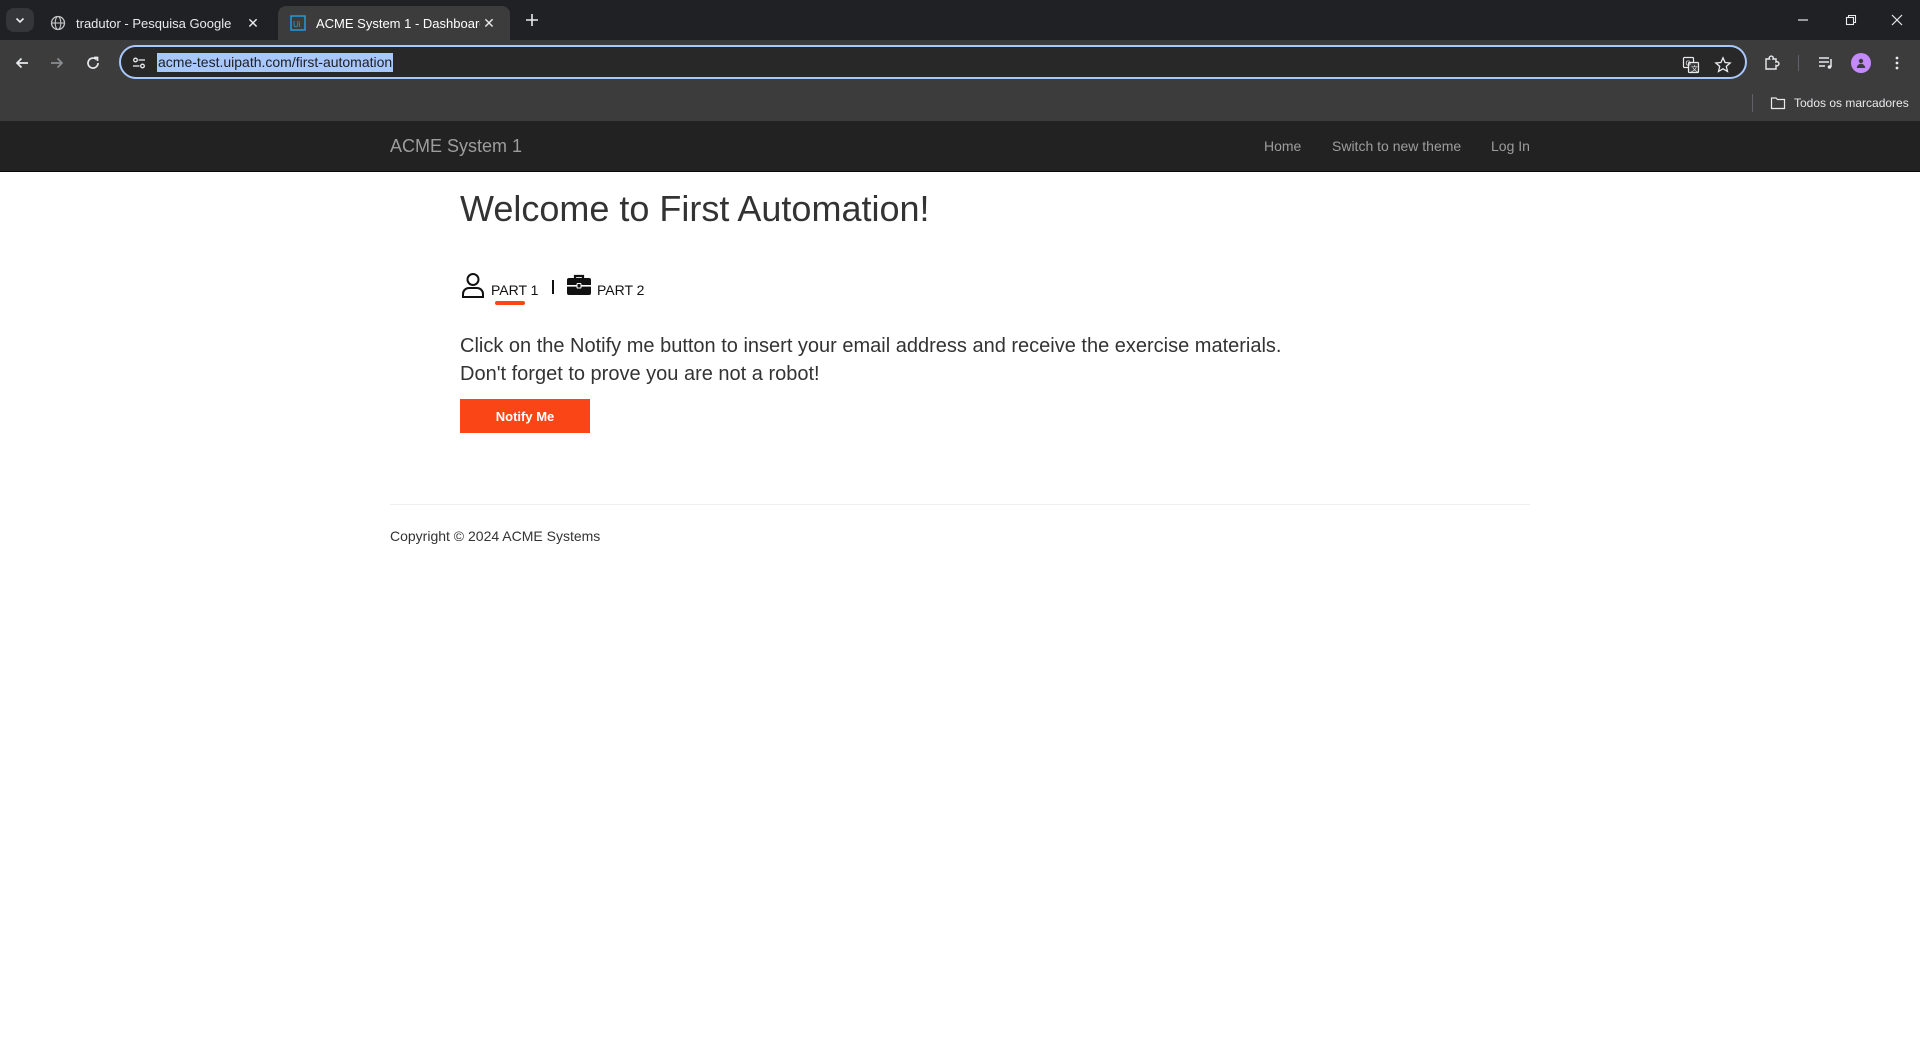 This screenshot has width=1920, height=1040. Describe the element at coordinates (139, 63) in the screenshot. I see `site-info-icon` at that location.